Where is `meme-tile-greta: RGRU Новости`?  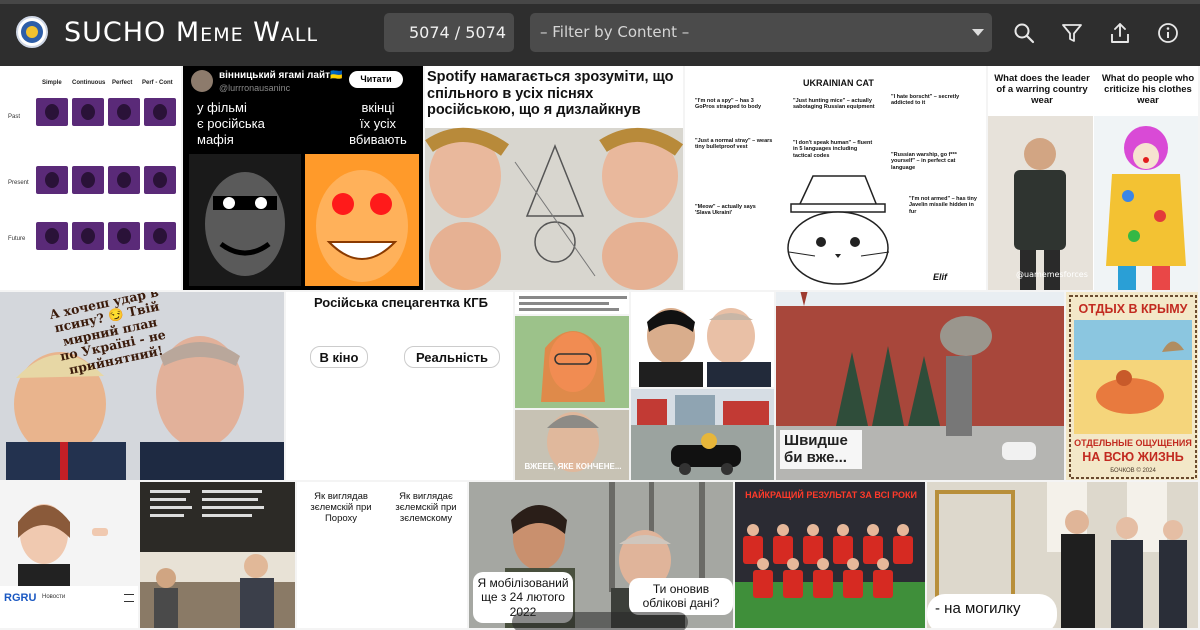 meme-tile-greta: RGRU Новости is located at coordinates (70, 556).